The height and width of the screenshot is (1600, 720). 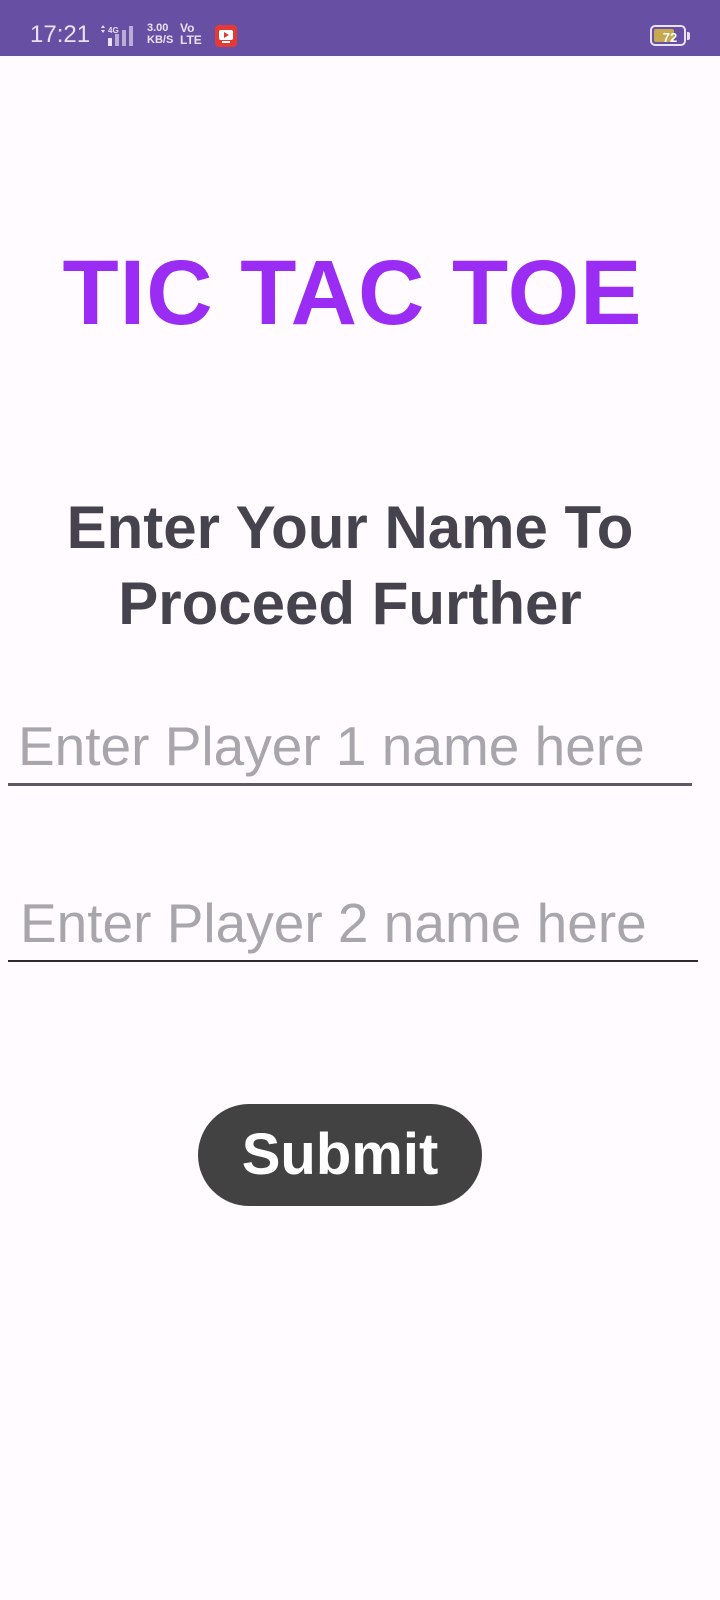 What do you see at coordinates (60, 34) in the screenshot?
I see `status-time: 17:21` at bounding box center [60, 34].